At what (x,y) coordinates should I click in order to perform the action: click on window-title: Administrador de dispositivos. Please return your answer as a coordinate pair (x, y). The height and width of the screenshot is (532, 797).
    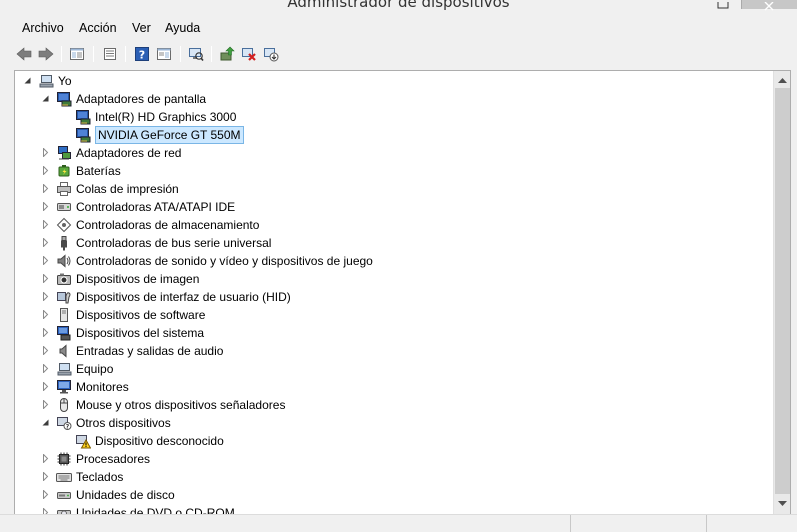
    Looking at the image, I should click on (398, 5).